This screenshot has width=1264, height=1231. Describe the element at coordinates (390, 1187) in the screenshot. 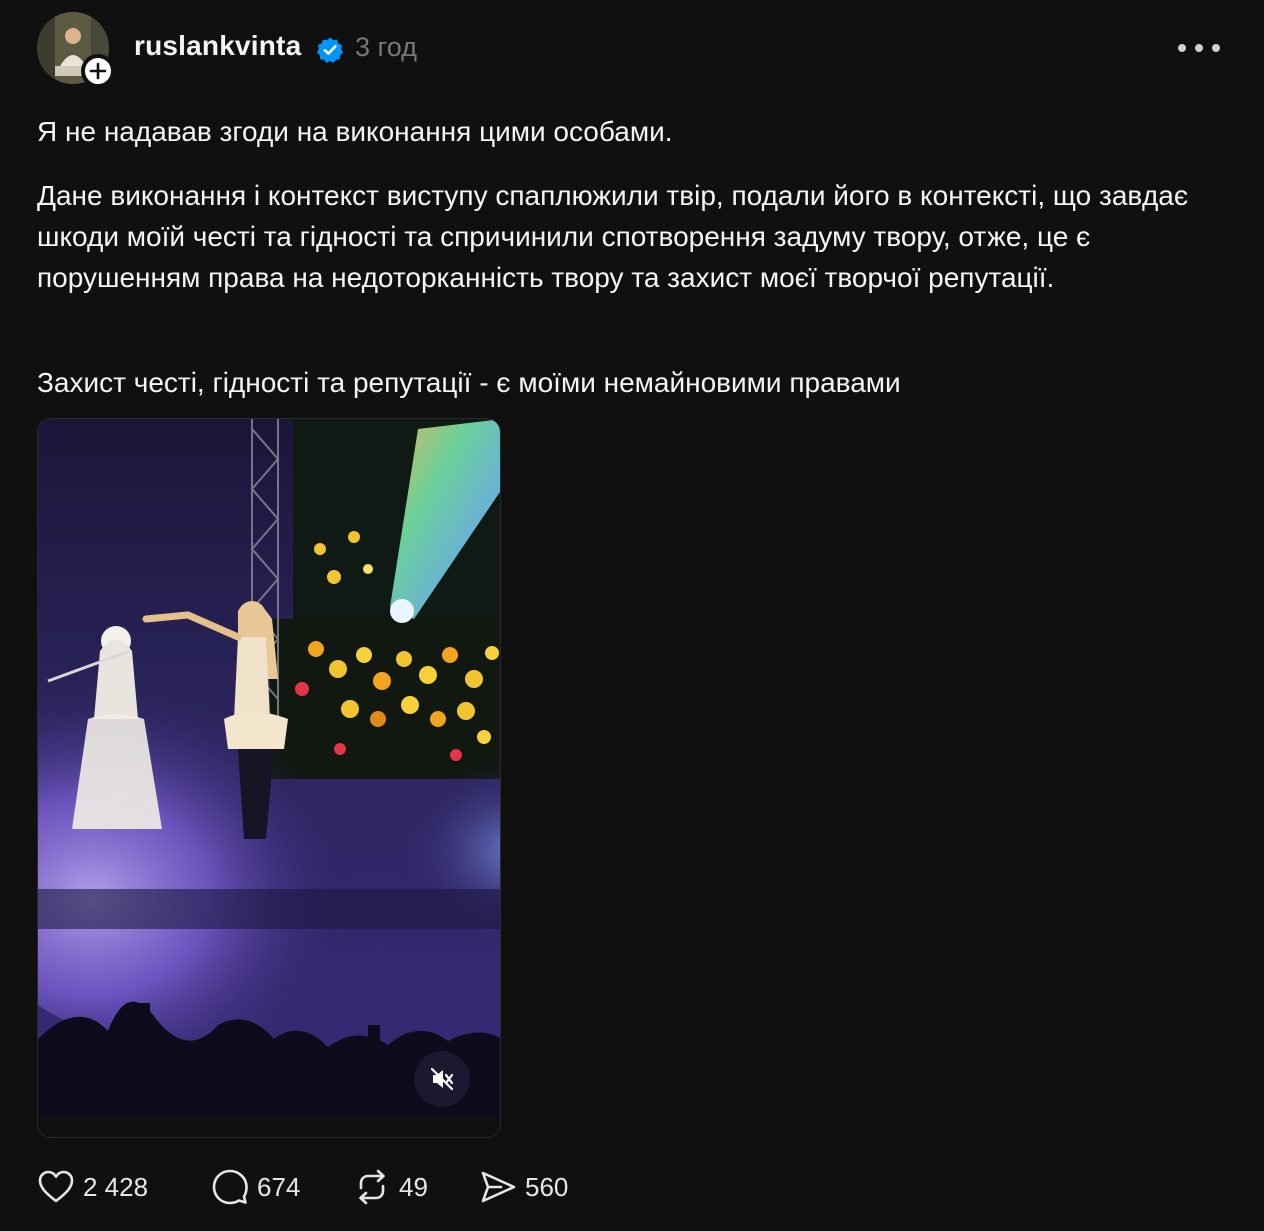

I see `repost-button: 49` at that location.